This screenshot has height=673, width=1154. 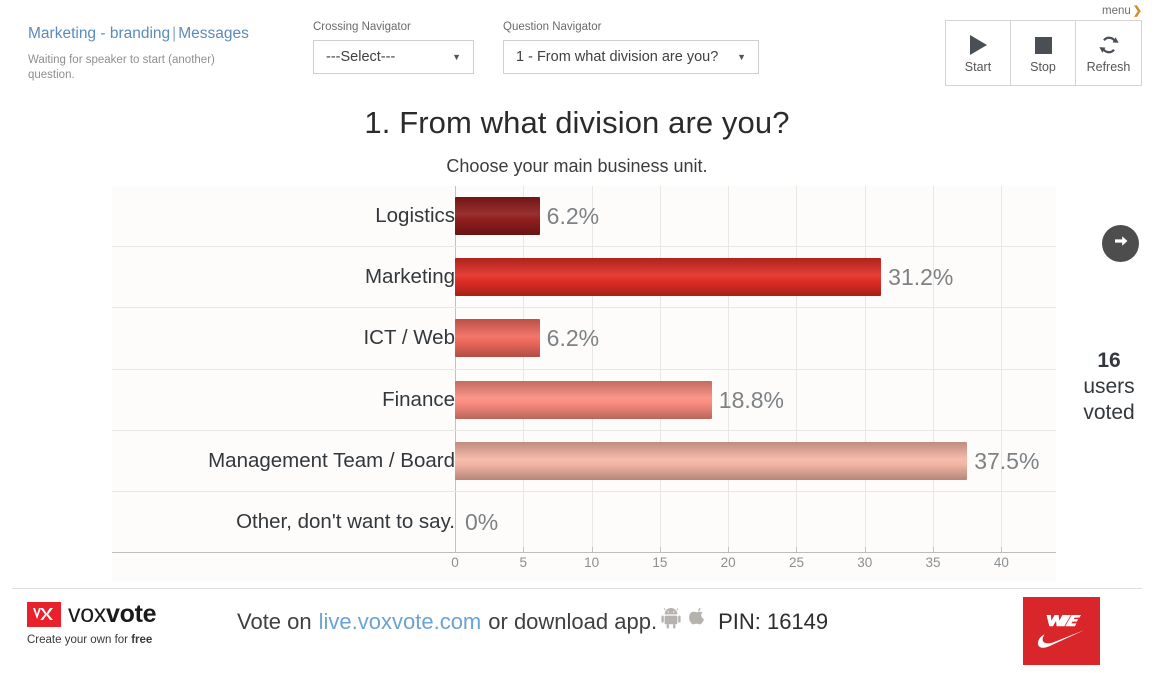 I want to click on pin-code: PIN: 16149, so click(x=773, y=621).